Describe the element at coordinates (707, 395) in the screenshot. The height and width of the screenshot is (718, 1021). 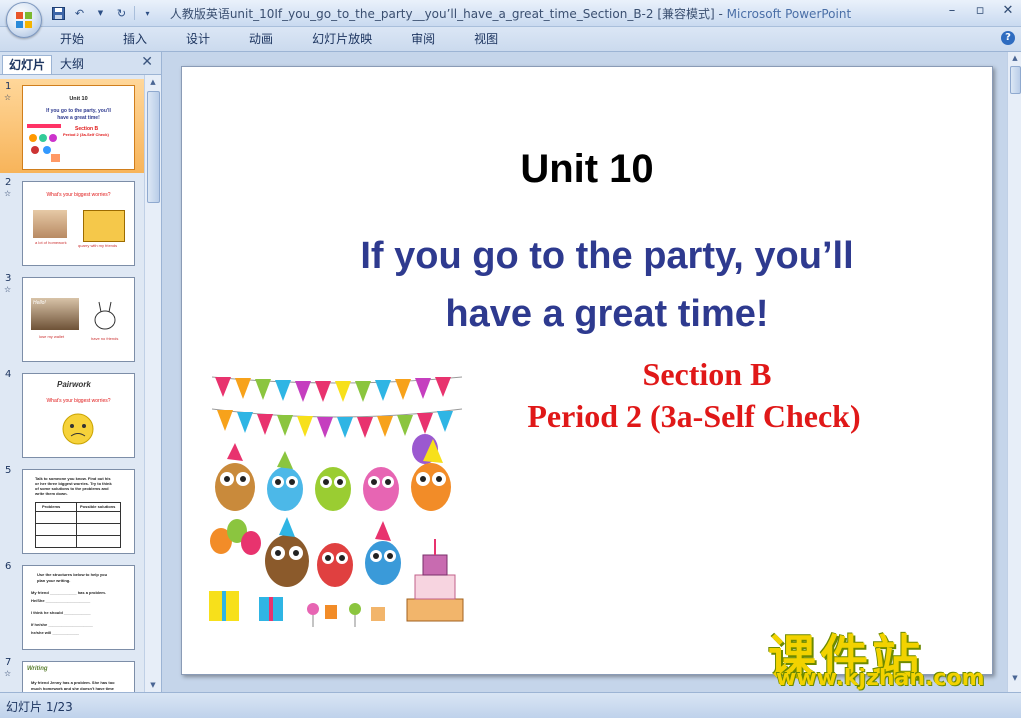
I see `slide-section-text: Section B Period 2 (3a-Self Check)` at that location.